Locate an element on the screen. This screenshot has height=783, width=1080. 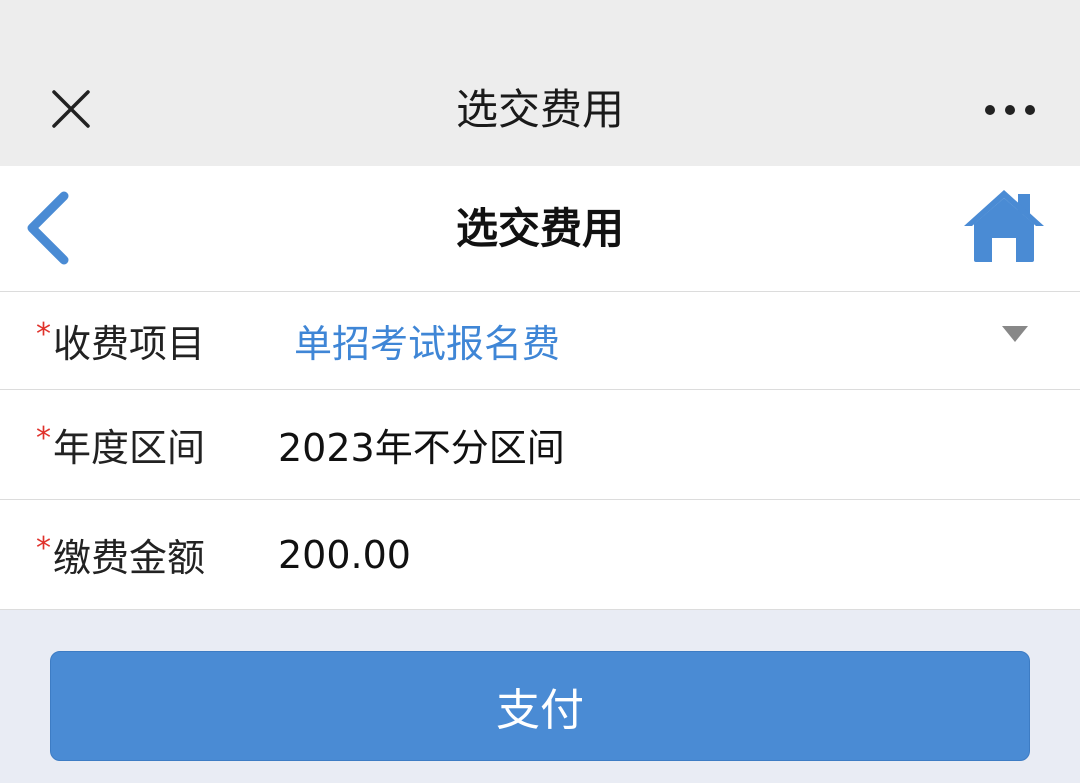
year-range-label: * 年度区间 is located at coordinates (120, 444).